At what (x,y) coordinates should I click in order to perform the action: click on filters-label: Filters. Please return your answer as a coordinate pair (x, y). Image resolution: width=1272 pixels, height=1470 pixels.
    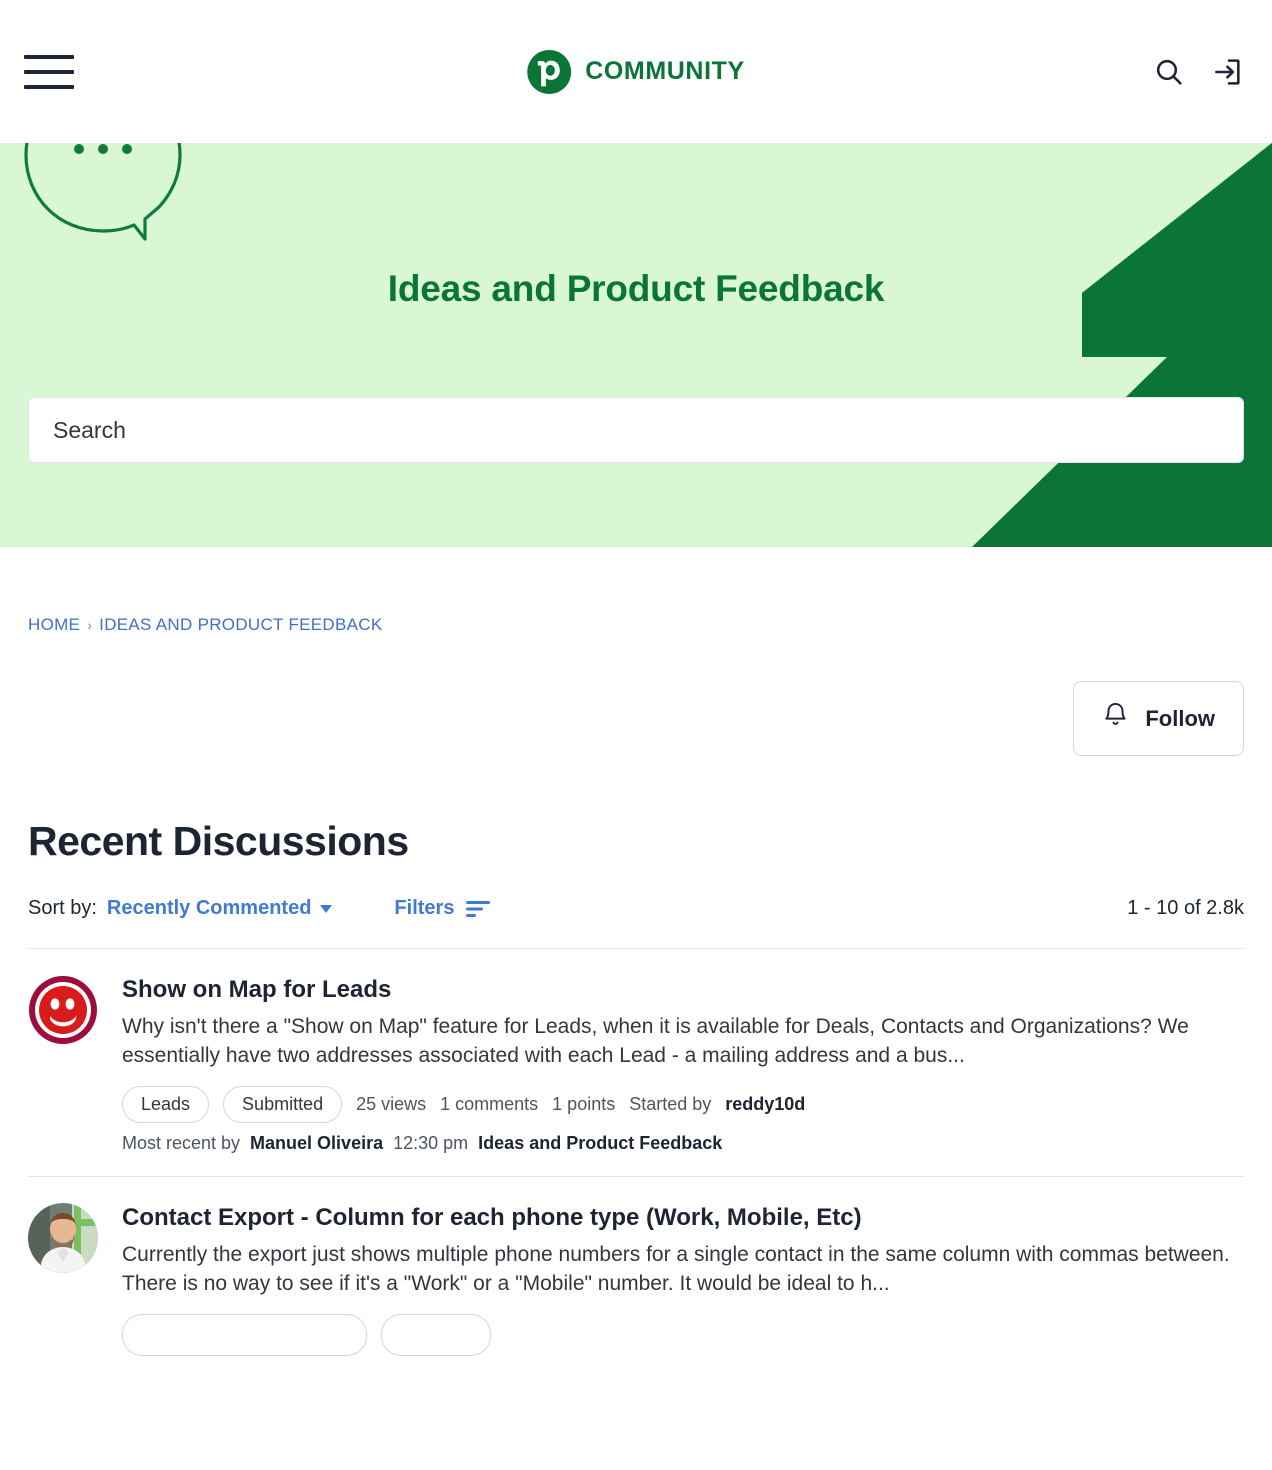
    Looking at the image, I should click on (424, 908).